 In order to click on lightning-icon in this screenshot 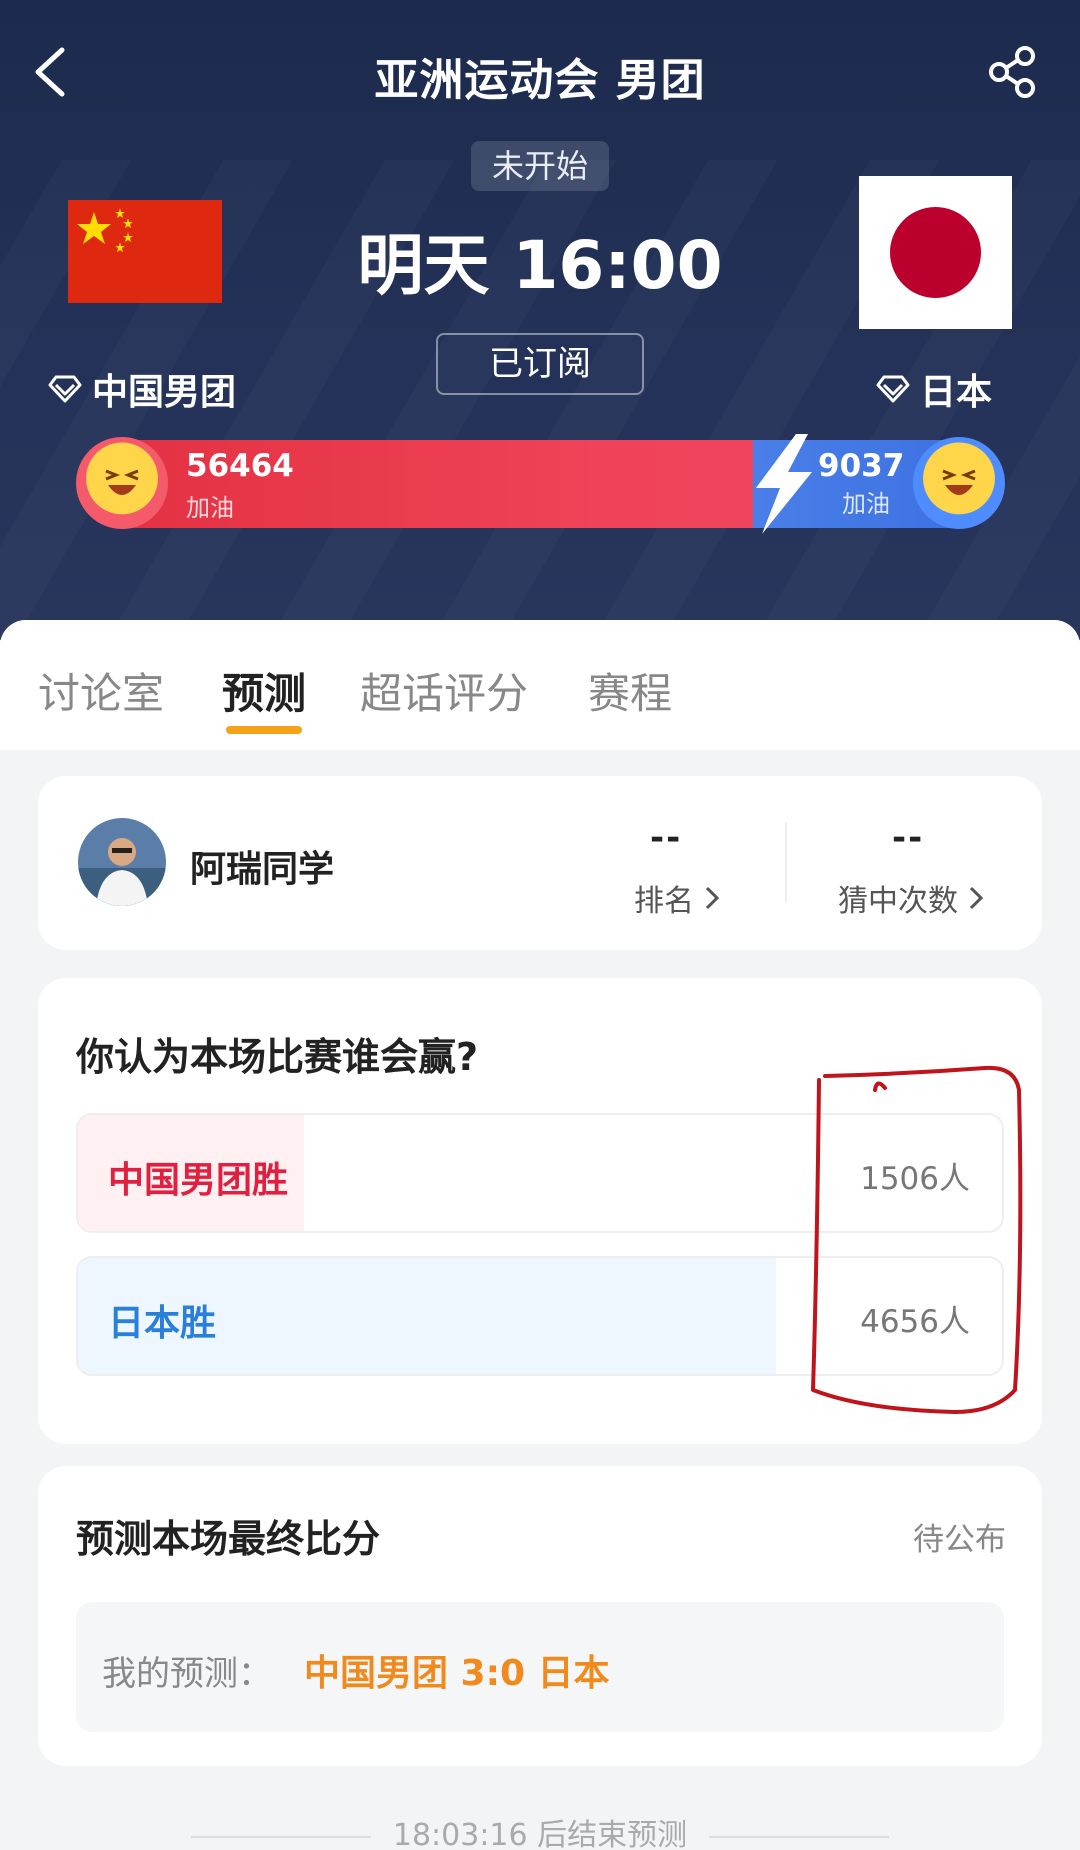, I will do `click(784, 484)`.